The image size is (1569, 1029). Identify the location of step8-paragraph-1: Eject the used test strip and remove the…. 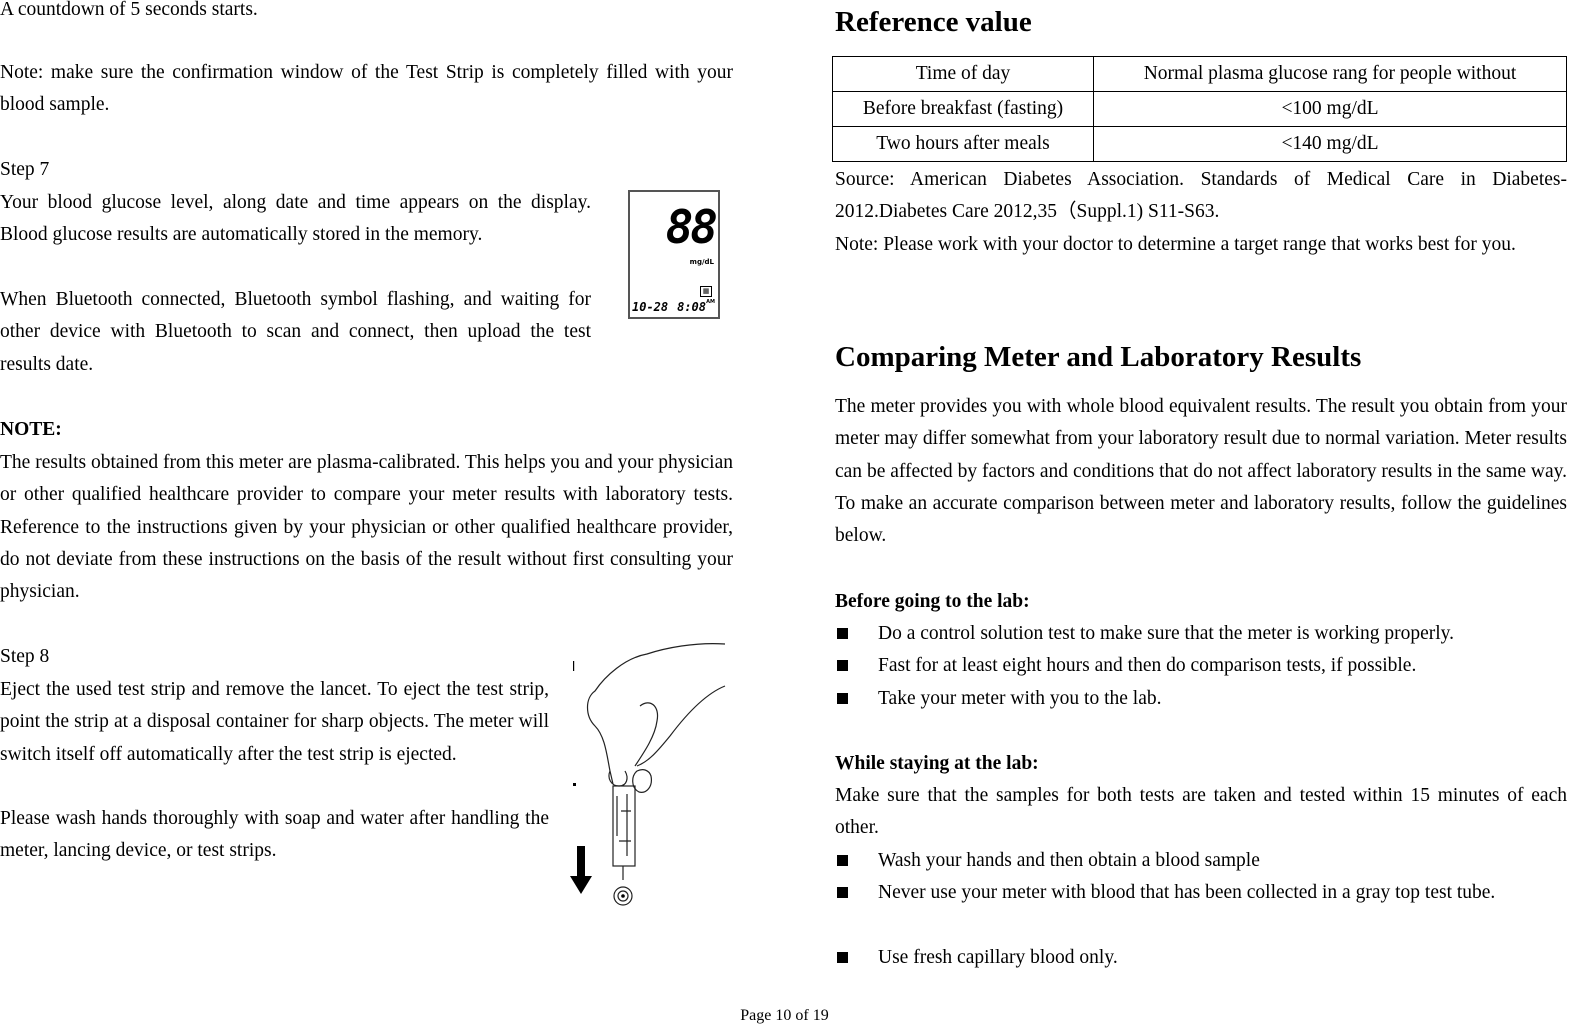
(274, 722).